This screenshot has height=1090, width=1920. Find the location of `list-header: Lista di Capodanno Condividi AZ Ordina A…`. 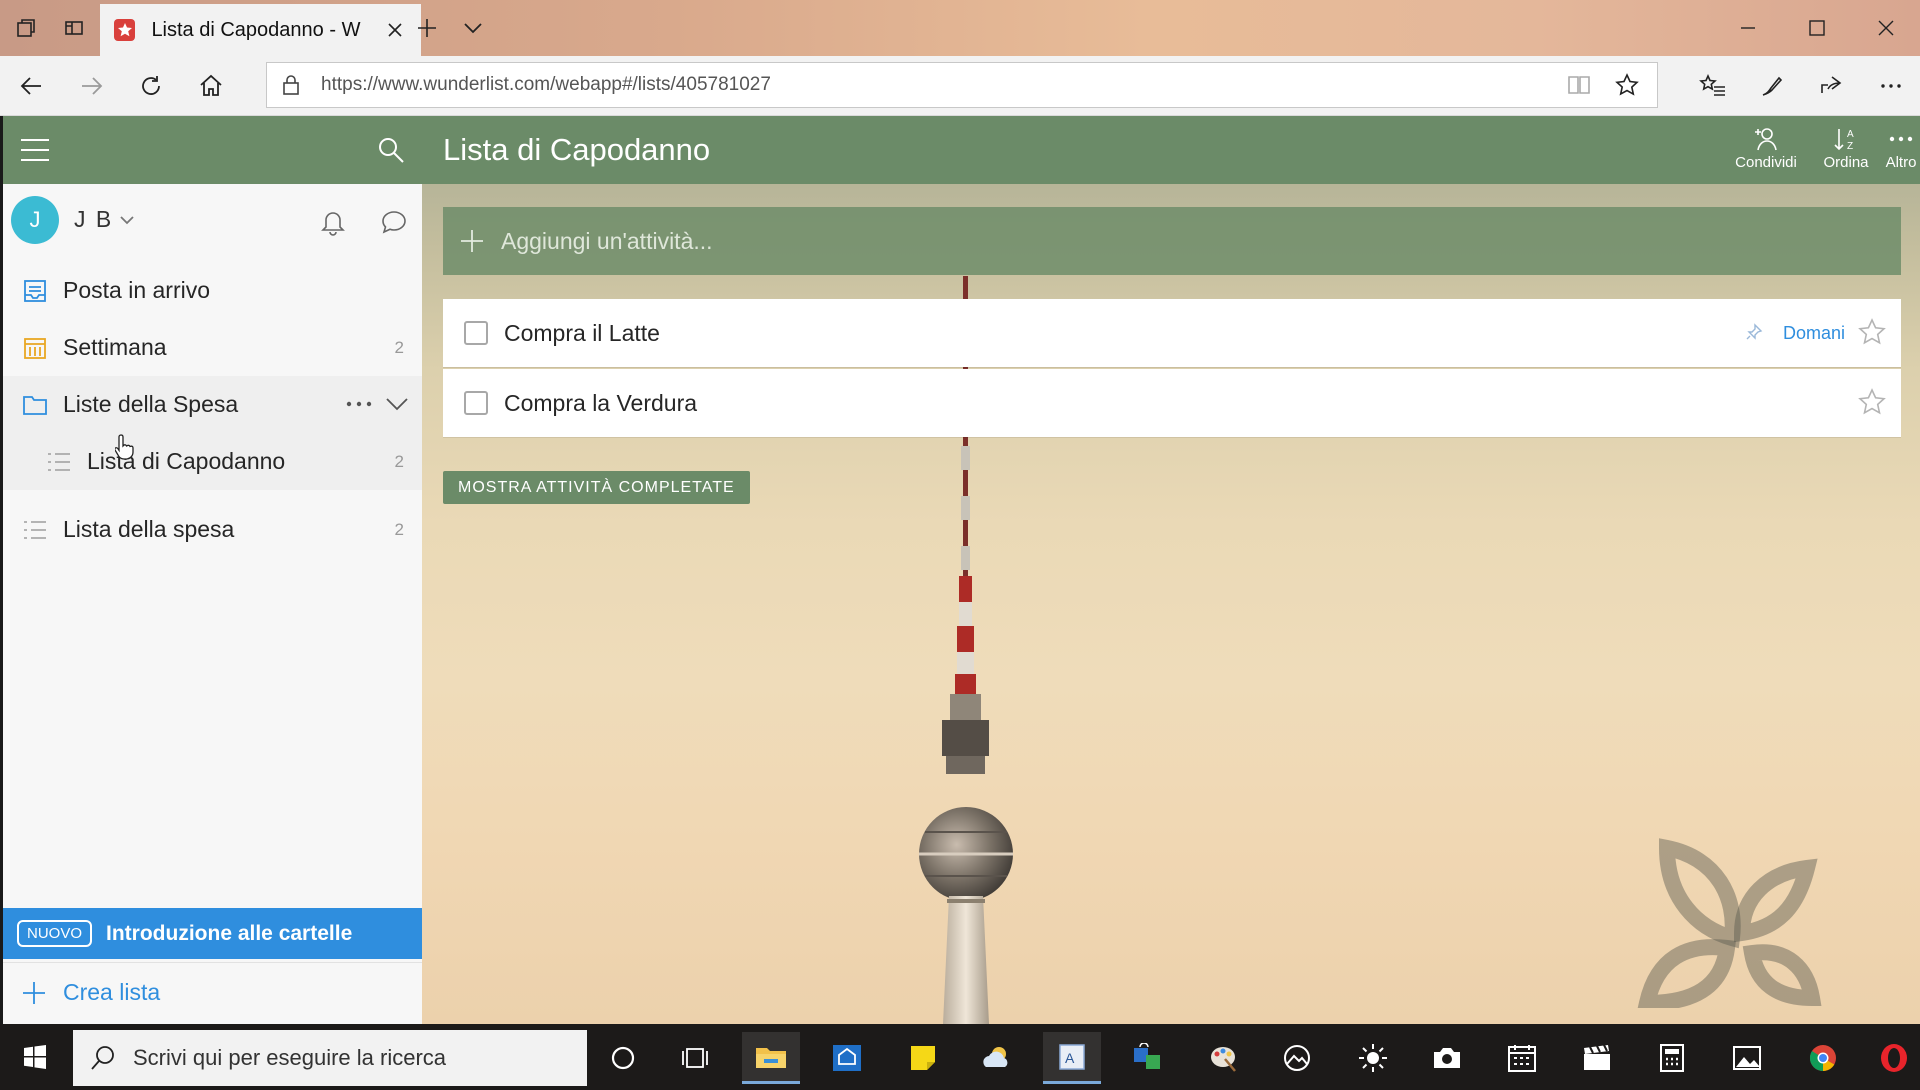

list-header: Lista di Capodanno Condividi AZ Ordina A… is located at coordinates (1171, 150).